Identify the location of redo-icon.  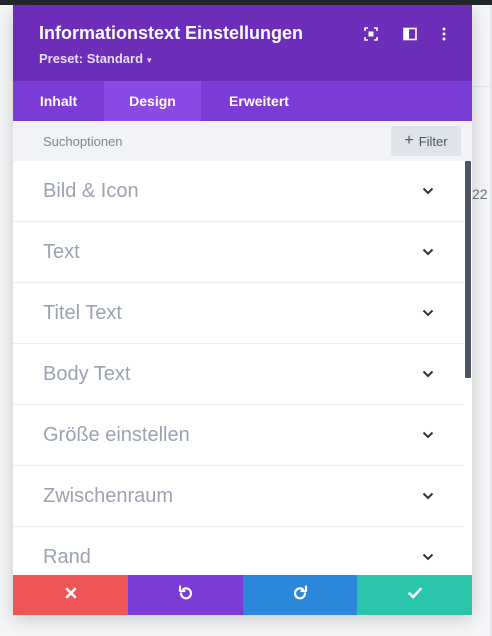
(300, 595).